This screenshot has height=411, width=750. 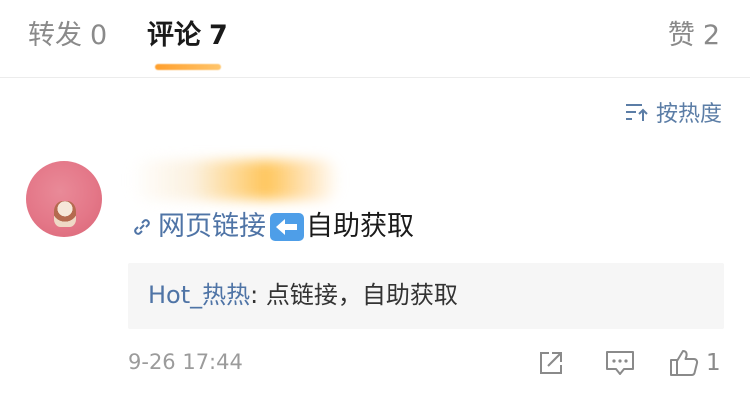 What do you see at coordinates (688, 114) in the screenshot?
I see `sort-label: 按热度` at bounding box center [688, 114].